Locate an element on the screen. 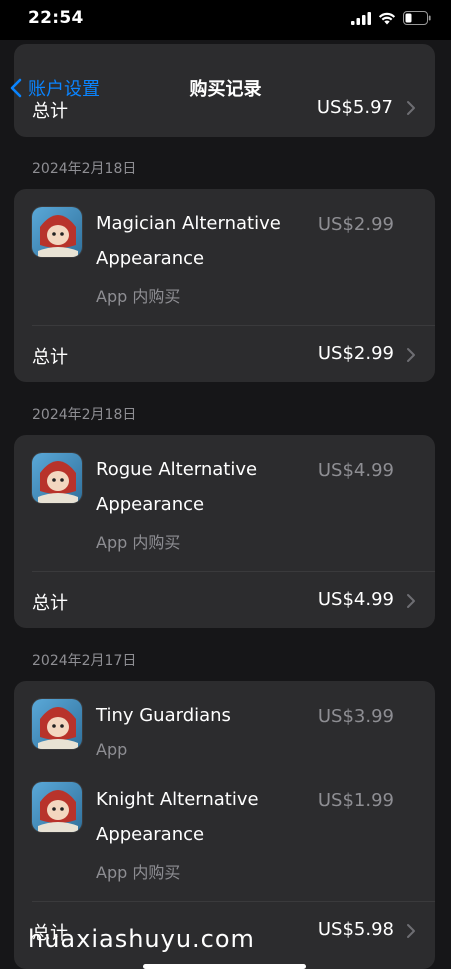 This screenshot has height=969, width=451. item-title: Tiny Guardians is located at coordinates (163, 715).